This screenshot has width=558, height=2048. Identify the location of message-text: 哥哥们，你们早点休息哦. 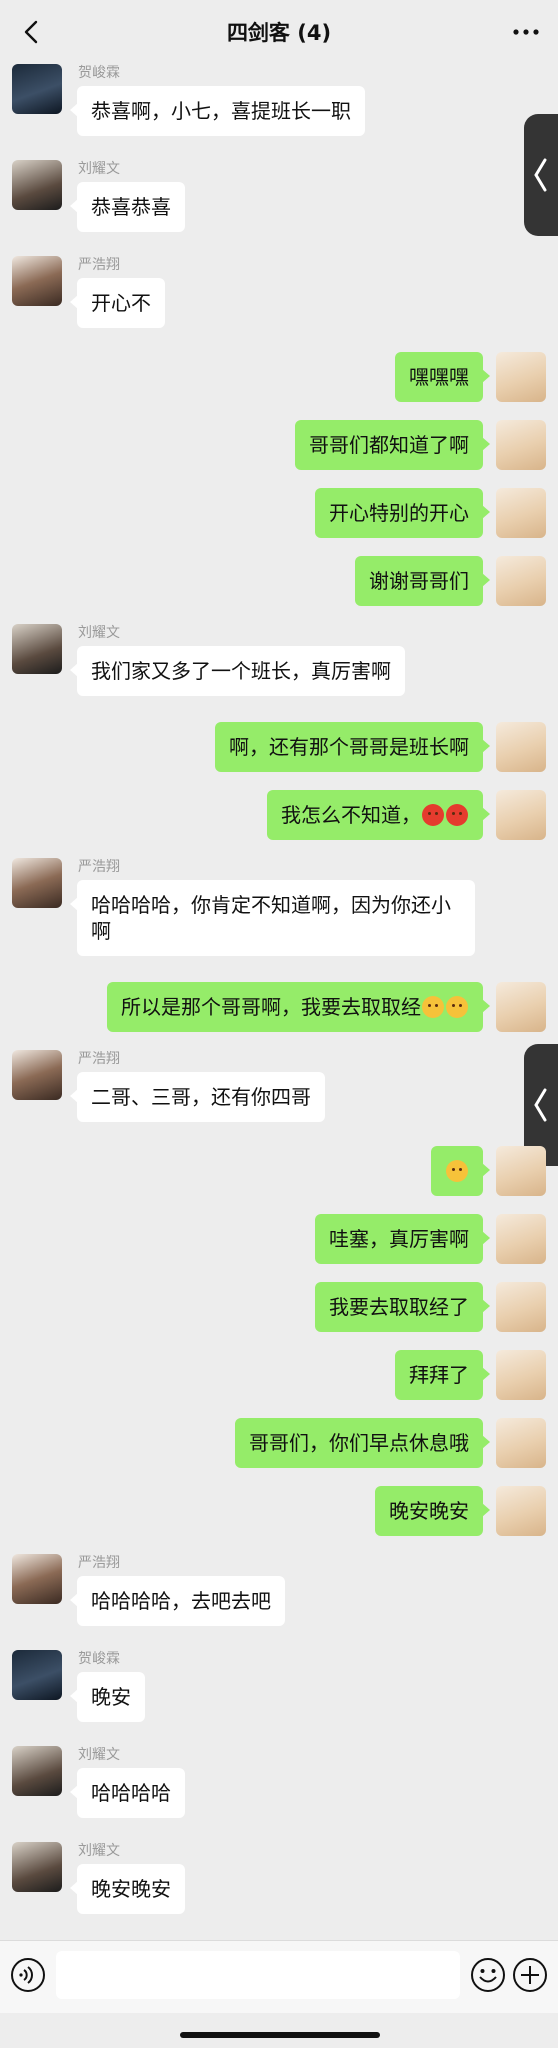
(359, 1443).